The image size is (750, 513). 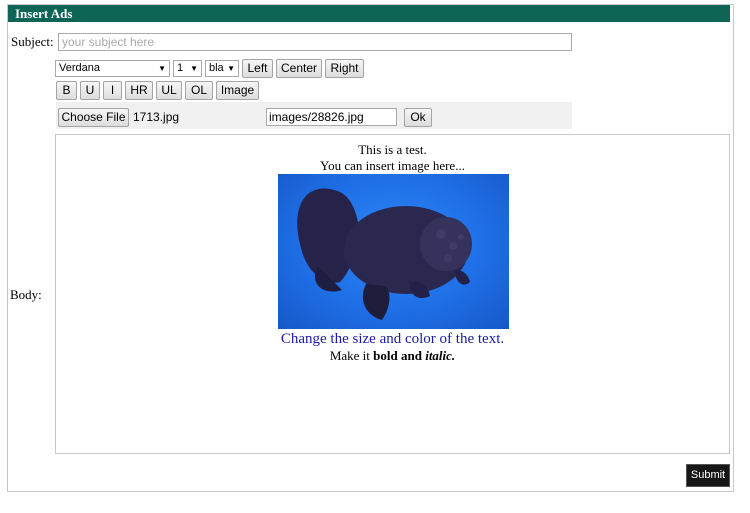 What do you see at coordinates (399, 355) in the screenshot?
I see `body-line-4-bold: bold and` at bounding box center [399, 355].